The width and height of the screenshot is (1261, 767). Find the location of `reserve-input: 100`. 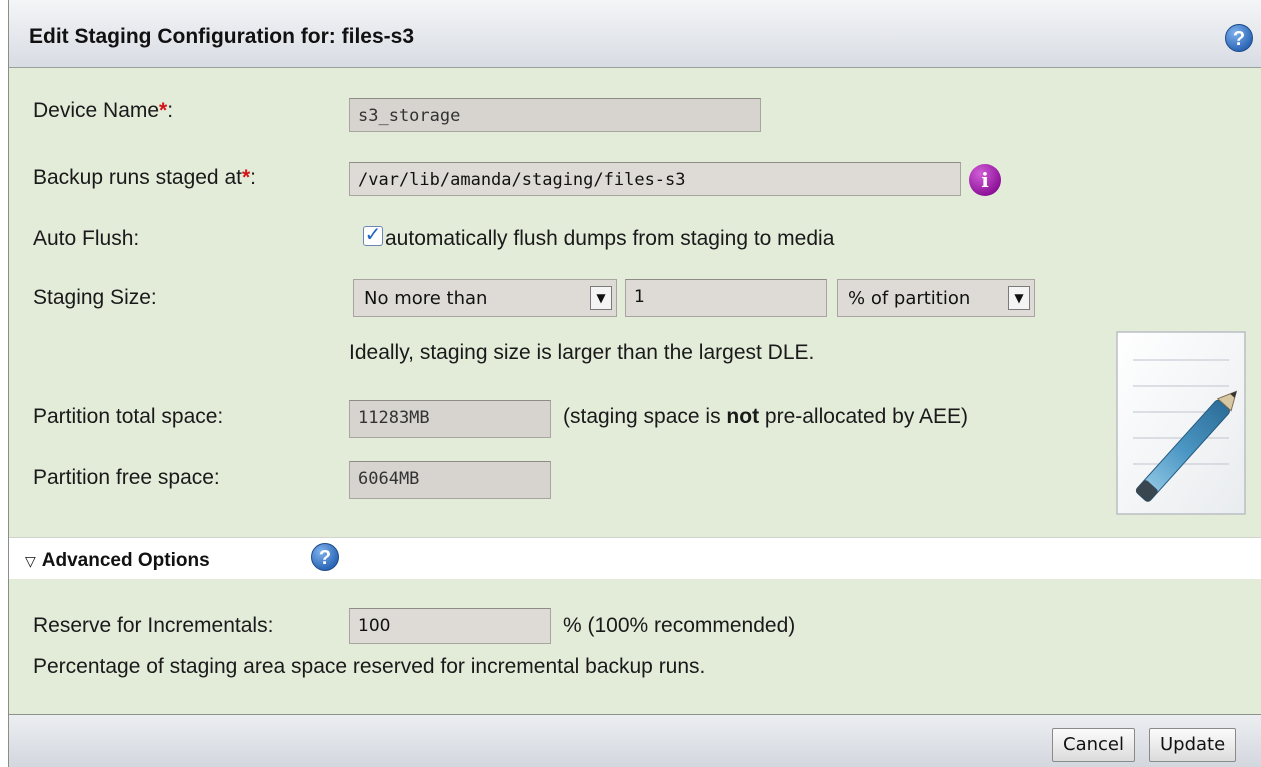

reserve-input: 100 is located at coordinates (450, 626).